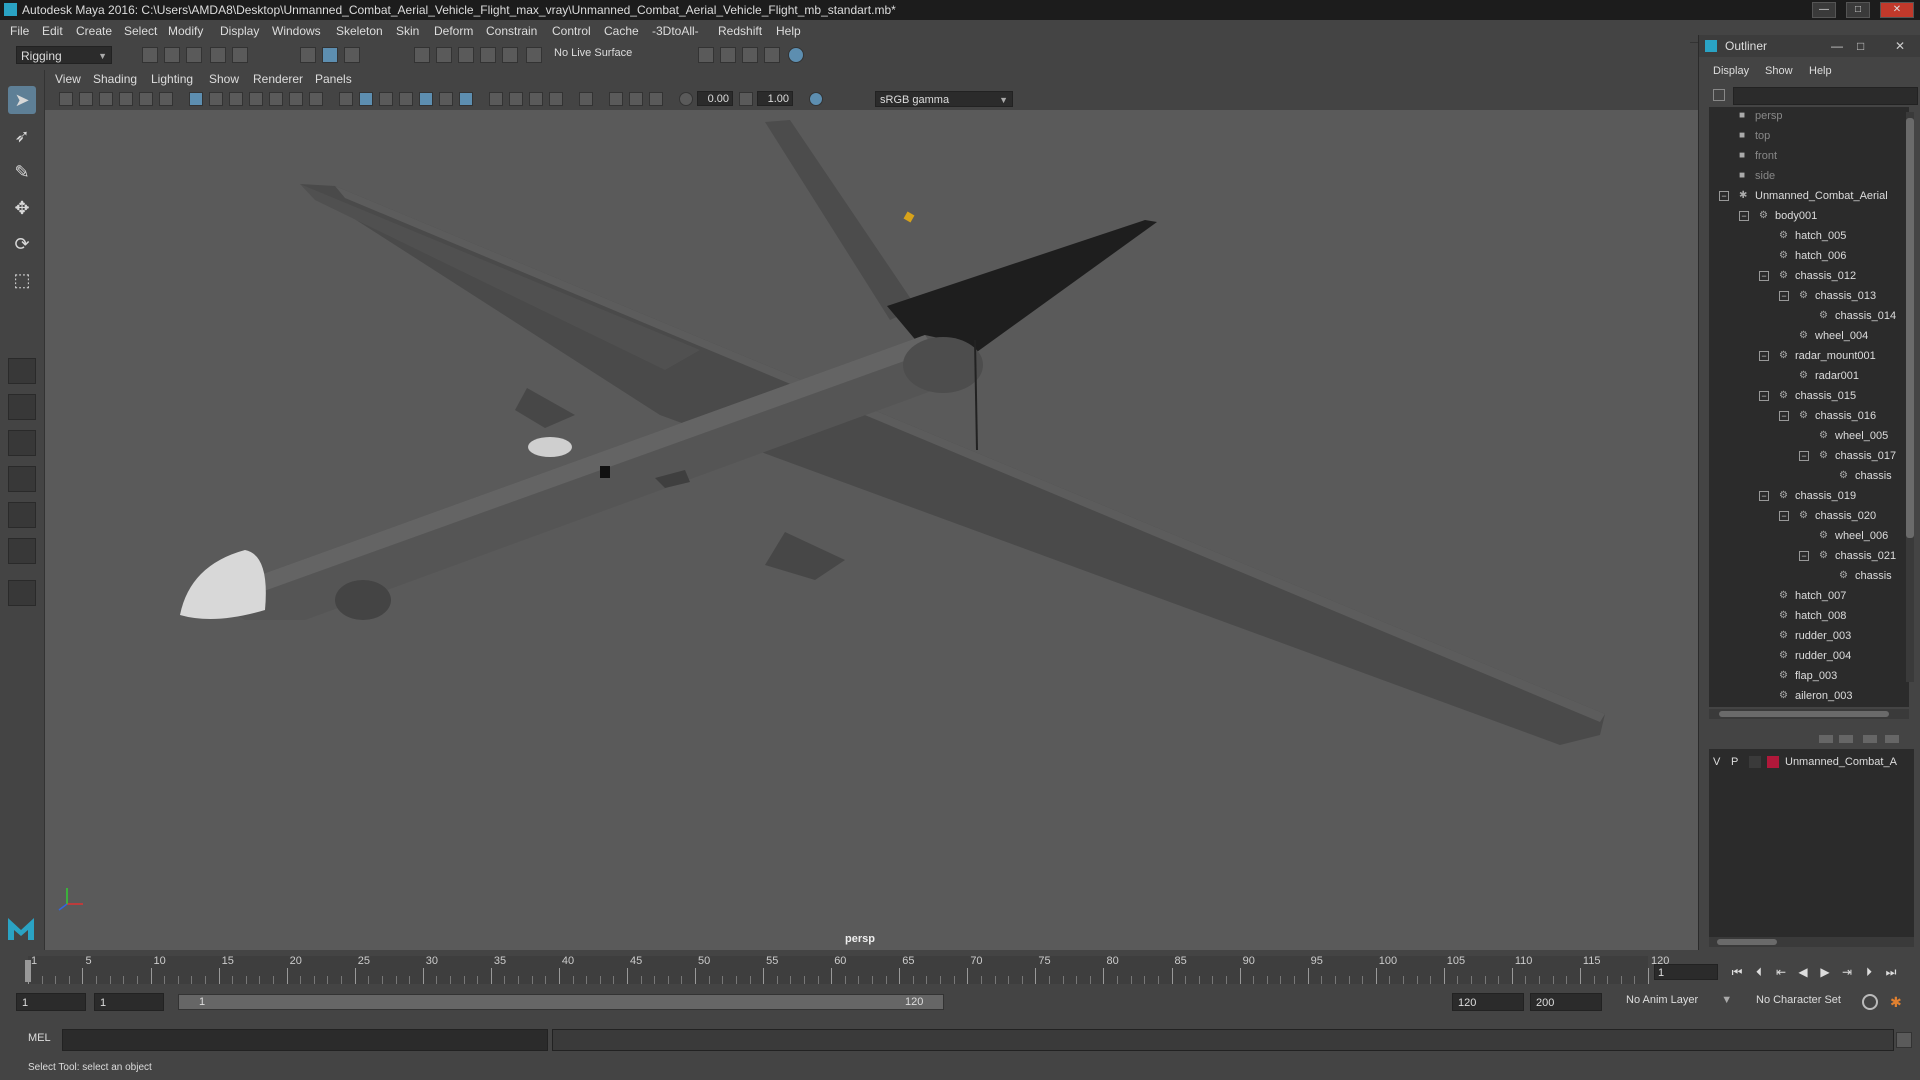  Describe the element at coordinates (488, 55) in the screenshot. I see `snap-view-plane-icon` at that location.